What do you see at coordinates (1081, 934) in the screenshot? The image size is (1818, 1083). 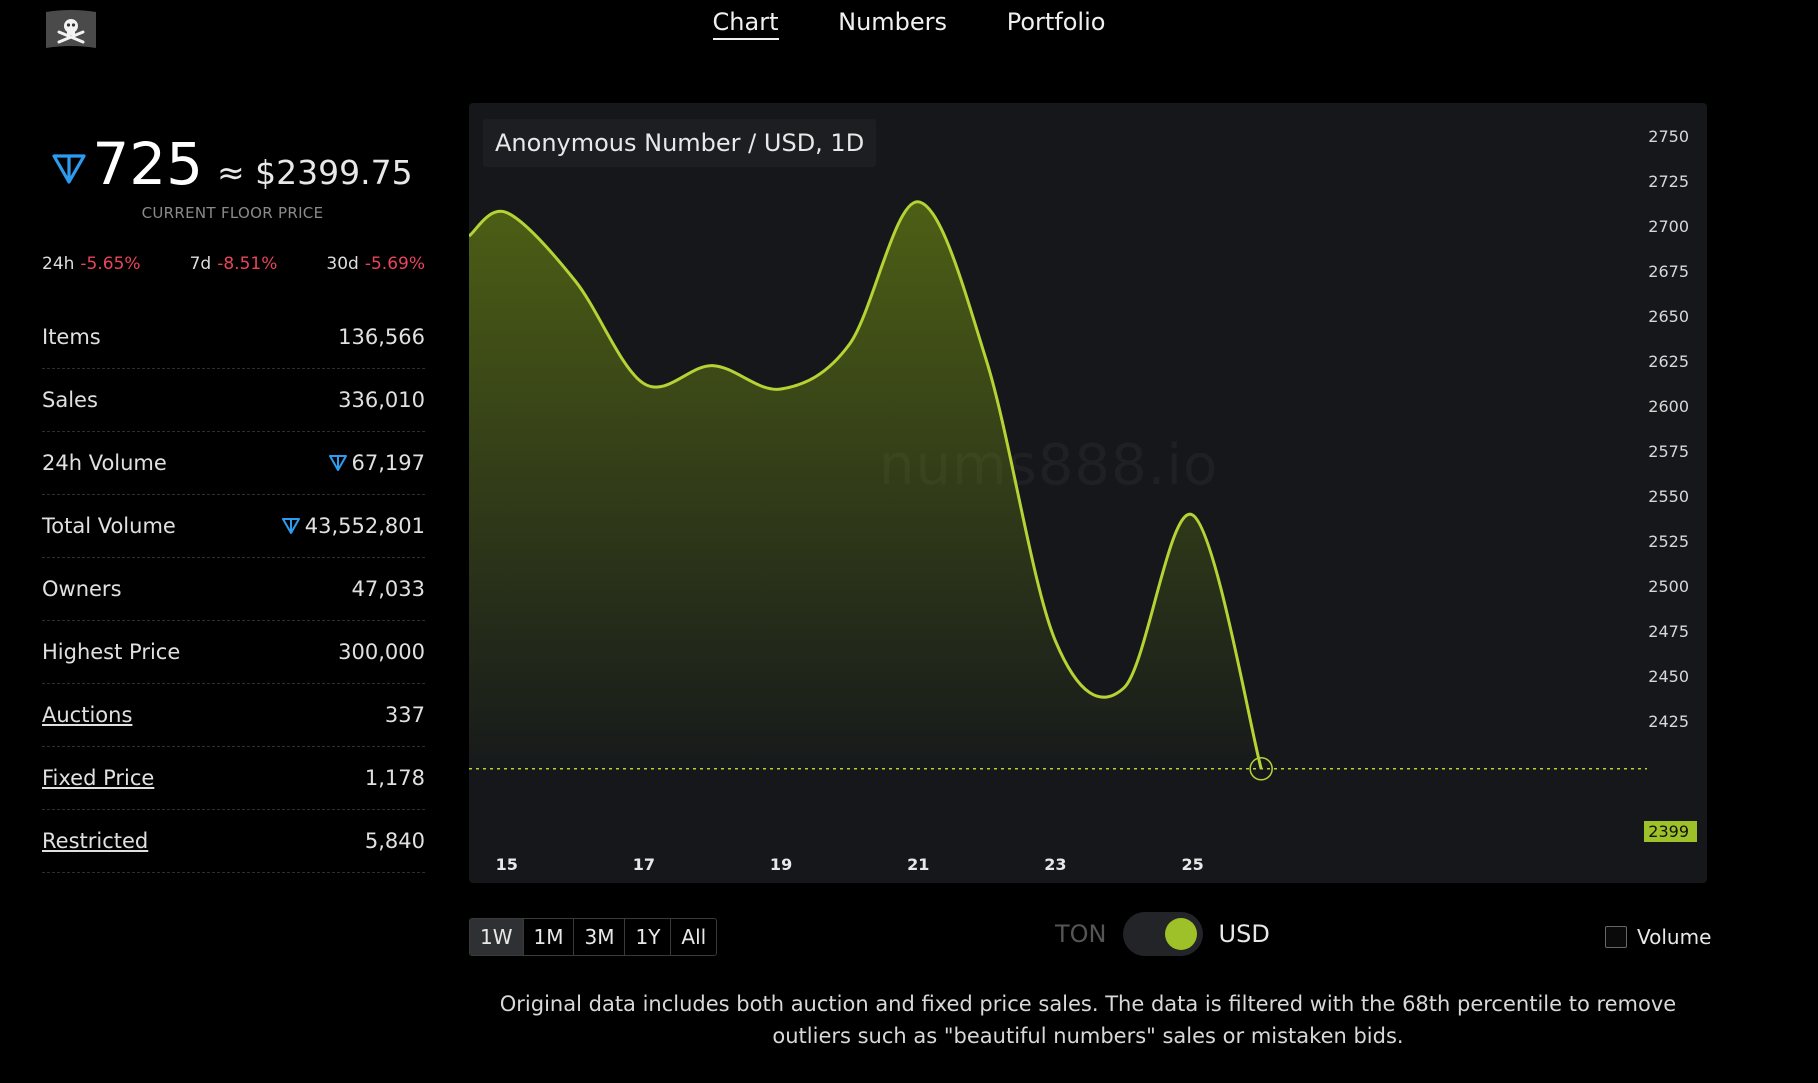 I see `ton-label: TON` at bounding box center [1081, 934].